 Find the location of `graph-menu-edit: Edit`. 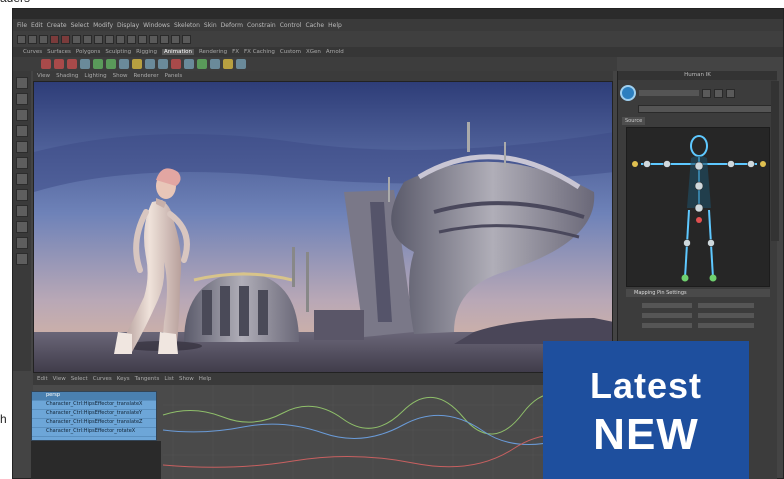

graph-menu-edit: Edit is located at coordinates (42, 379).